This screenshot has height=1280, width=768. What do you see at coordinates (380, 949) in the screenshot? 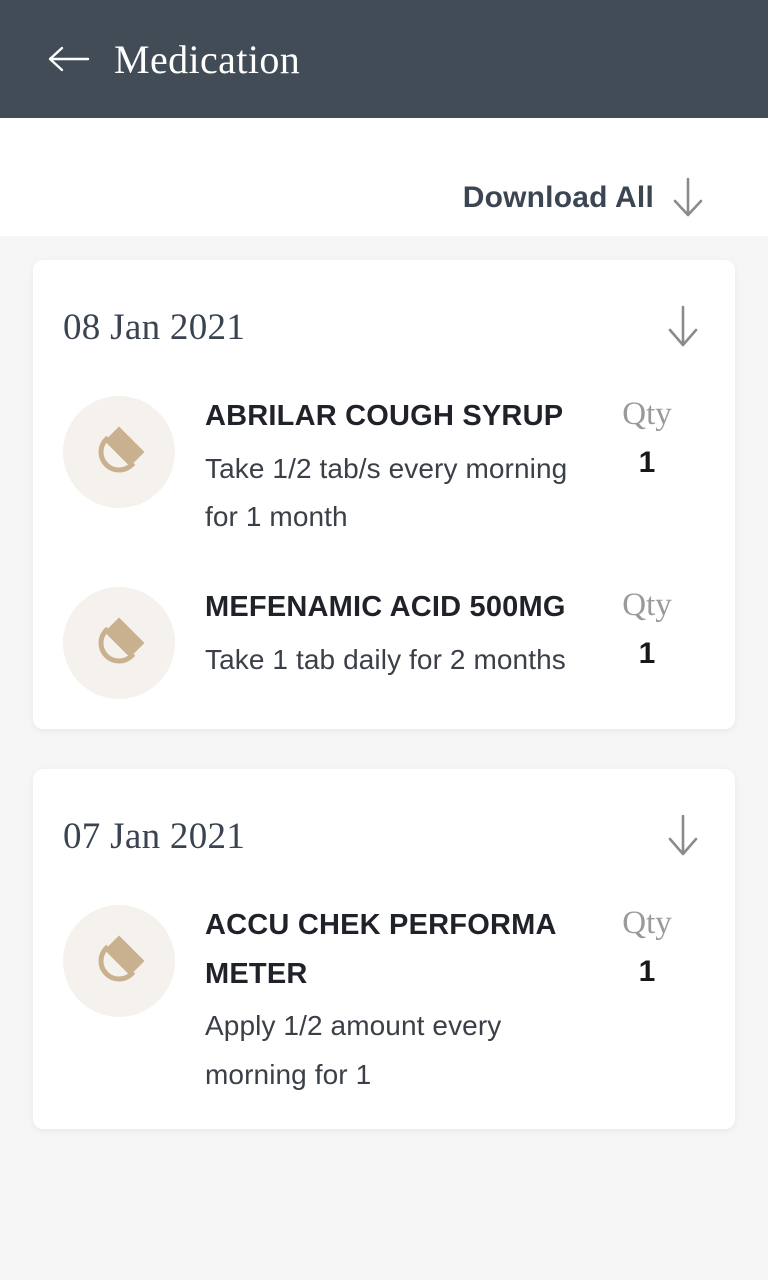
I see `medication-name: ACCU CHEK PERFORMA METER` at bounding box center [380, 949].